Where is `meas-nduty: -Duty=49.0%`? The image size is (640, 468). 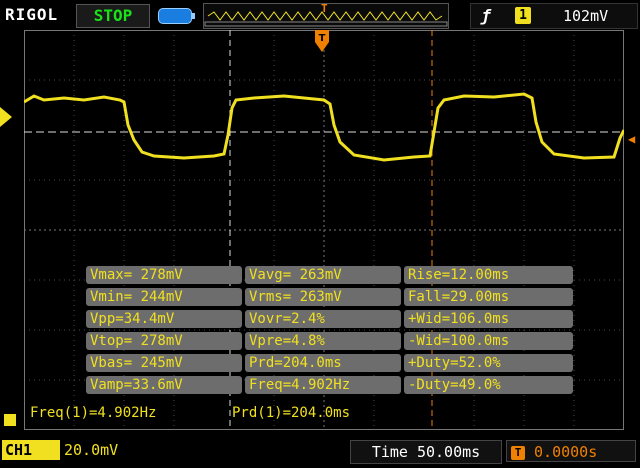 meas-nduty: -Duty=49.0% is located at coordinates (488, 385).